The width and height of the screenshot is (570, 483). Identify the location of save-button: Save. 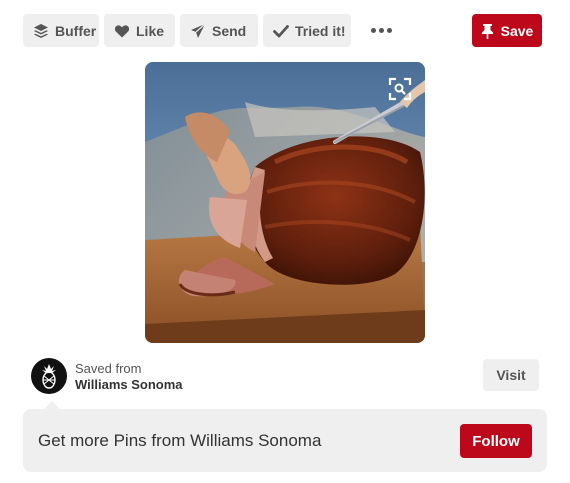
(507, 30).